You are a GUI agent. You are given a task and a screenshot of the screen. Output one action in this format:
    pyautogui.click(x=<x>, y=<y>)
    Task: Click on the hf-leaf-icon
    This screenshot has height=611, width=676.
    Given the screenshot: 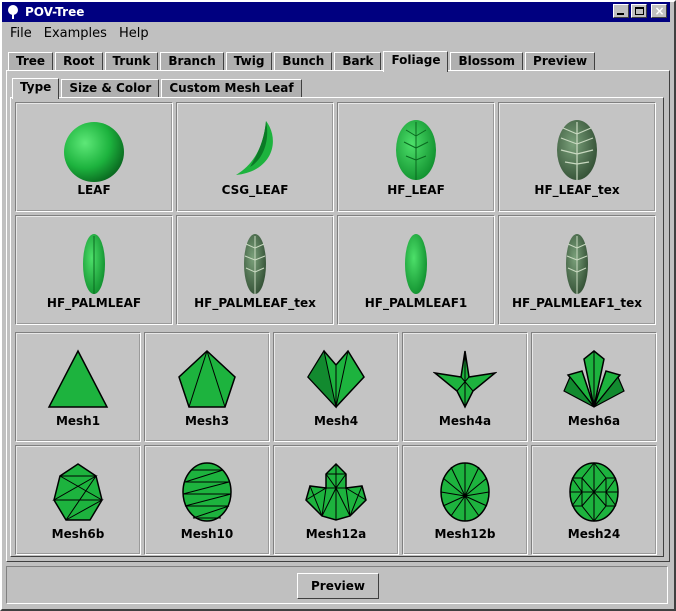 What is the action you would take?
    pyautogui.click(x=416, y=150)
    